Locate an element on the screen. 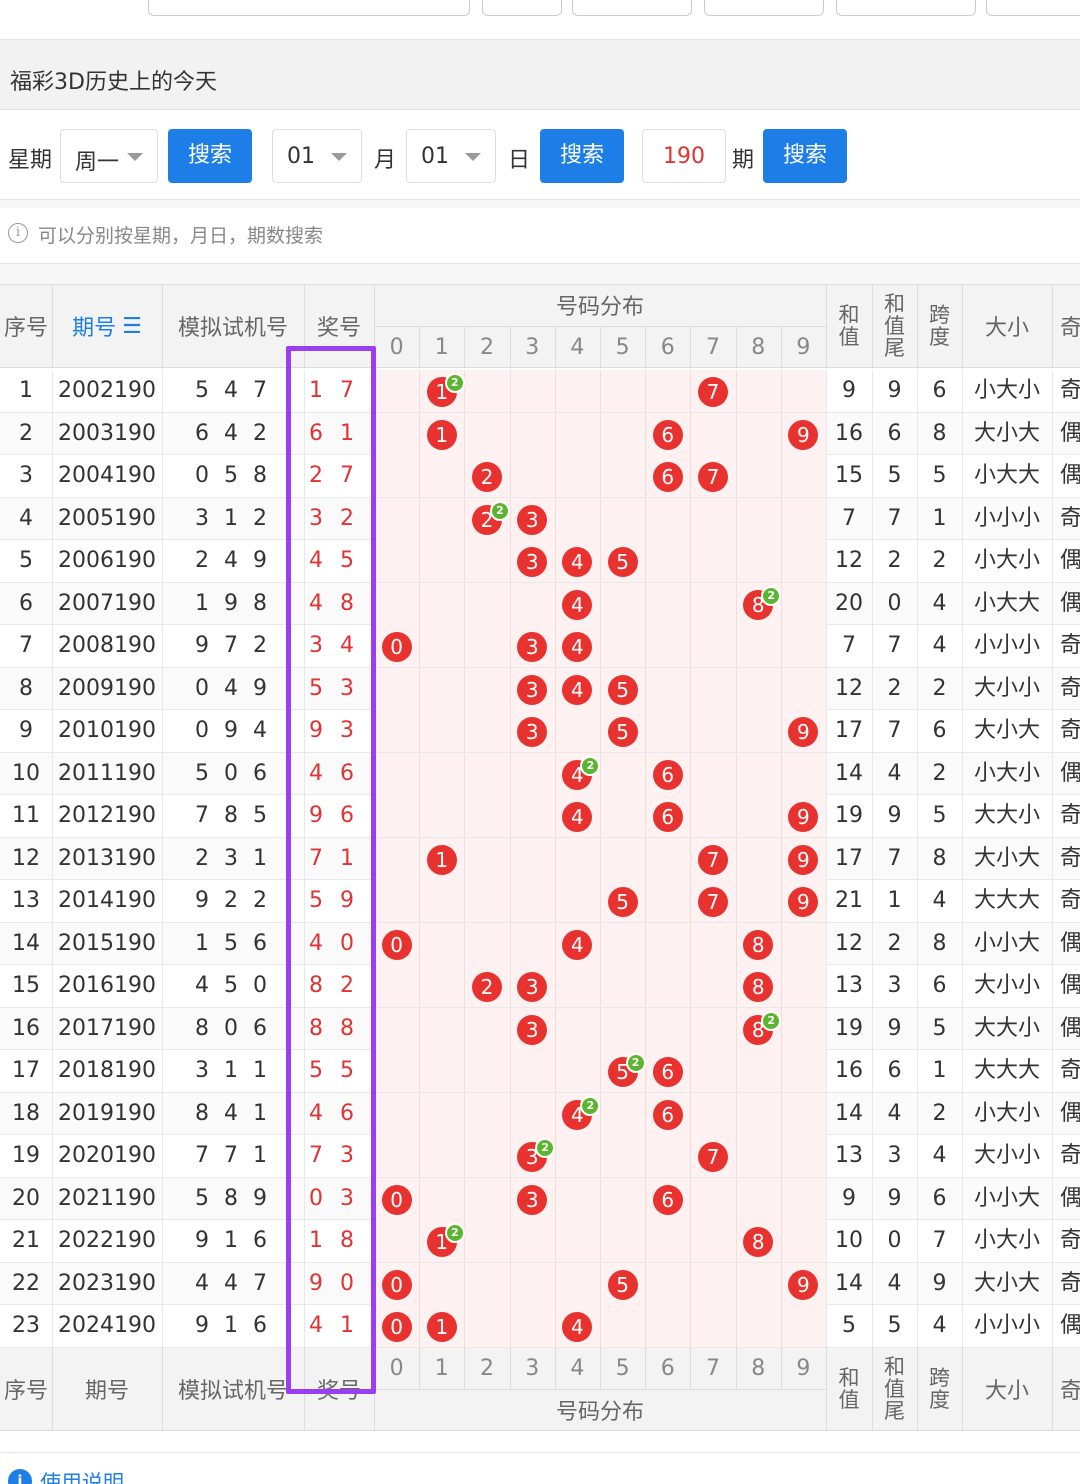 Image resolution: width=1080 pixels, height=1484 pixels. row-sum: 12 is located at coordinates (849, 688).